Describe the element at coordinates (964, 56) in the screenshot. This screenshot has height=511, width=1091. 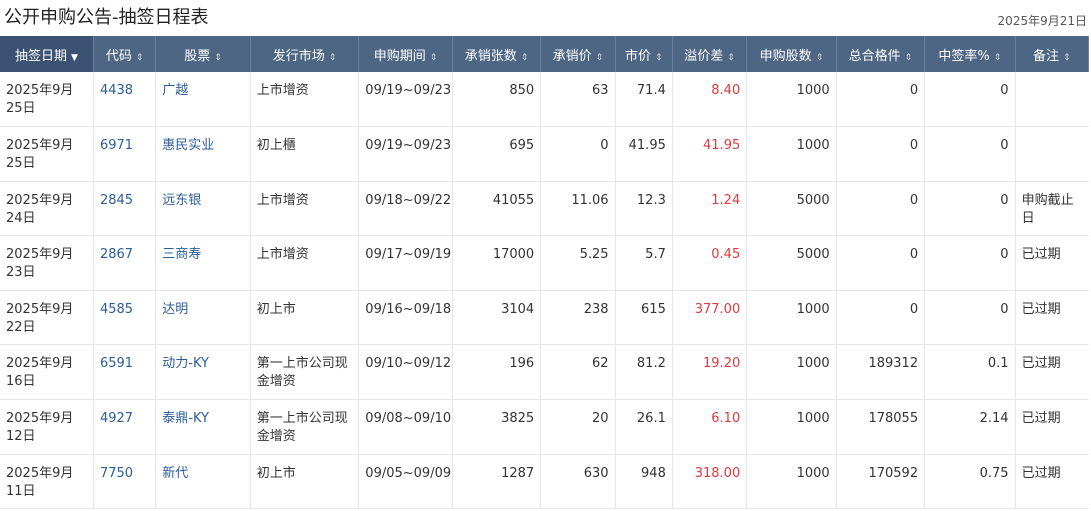
I see `column-header-label: 中签率%` at that location.